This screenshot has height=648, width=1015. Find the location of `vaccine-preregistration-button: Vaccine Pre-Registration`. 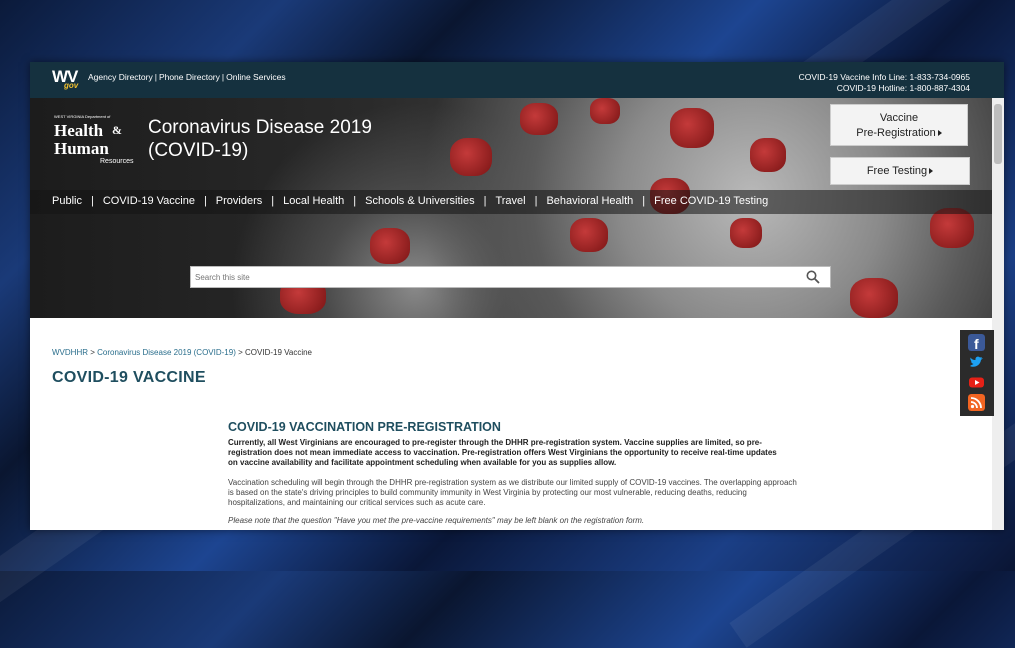

vaccine-preregistration-button: Vaccine Pre-Registration is located at coordinates (899, 125).